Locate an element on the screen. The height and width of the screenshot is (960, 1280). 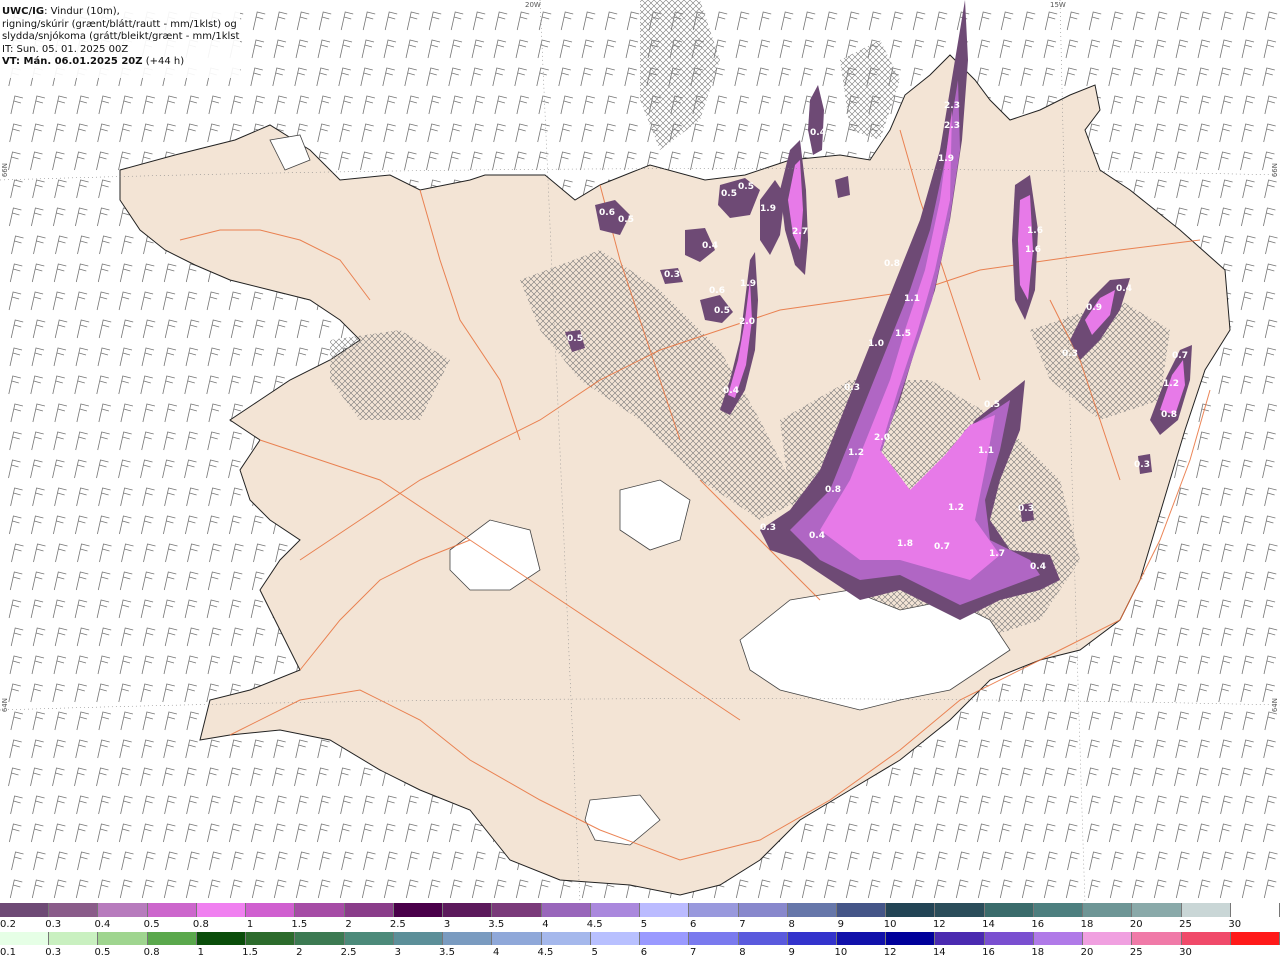
scale-label: 3.5 is located at coordinates (496, 924).